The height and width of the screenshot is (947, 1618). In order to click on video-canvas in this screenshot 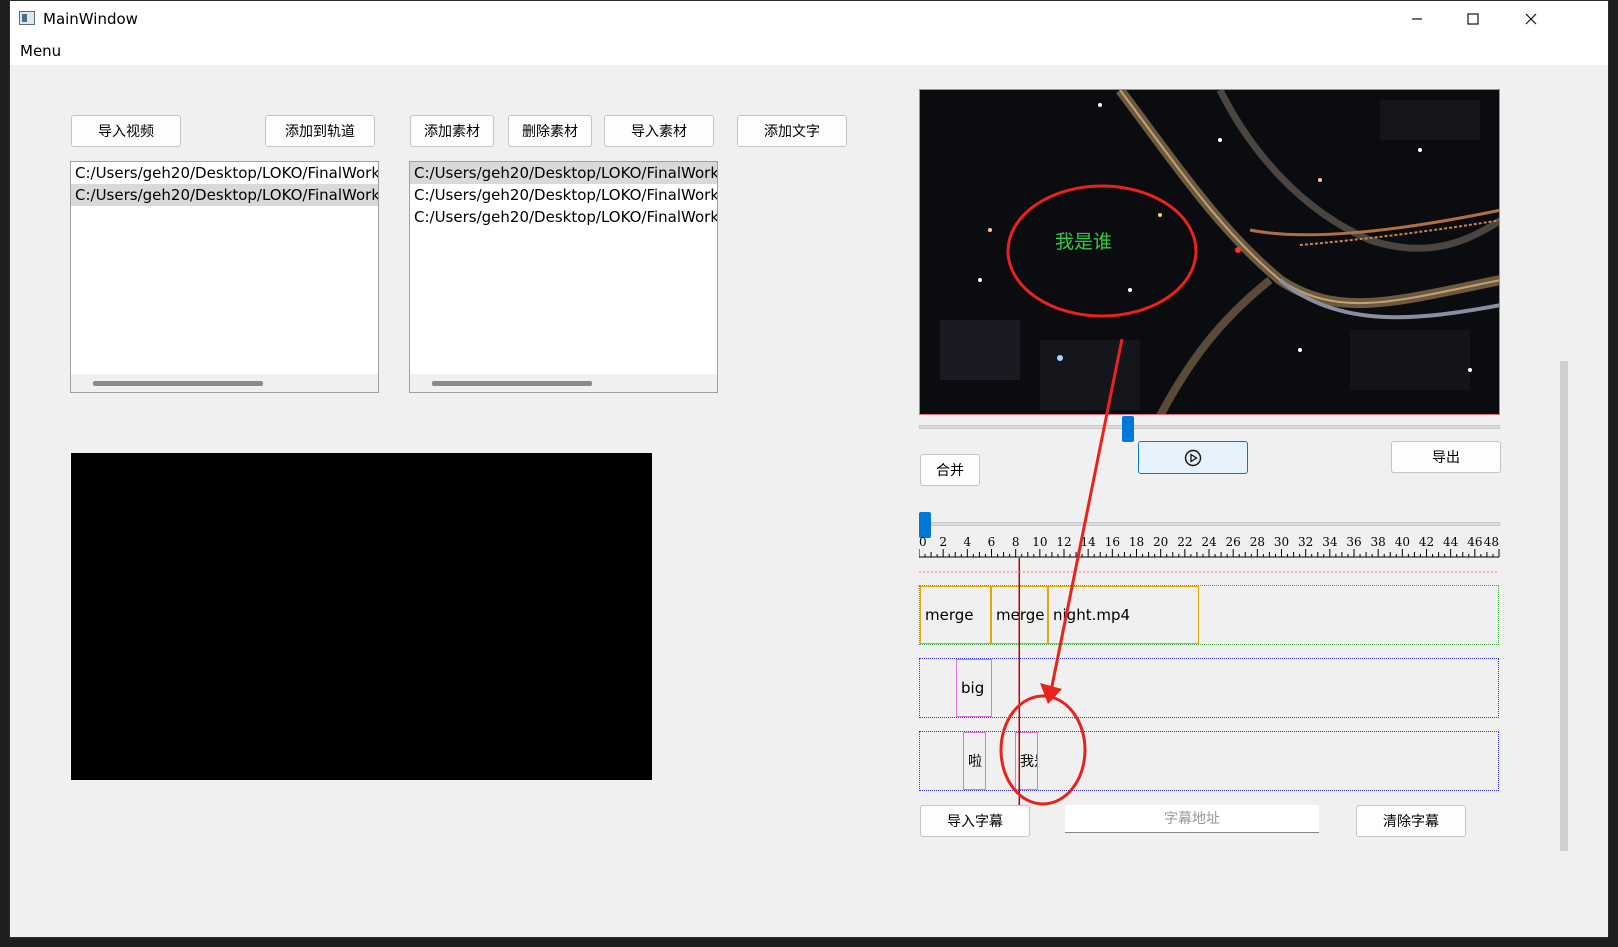, I will do `click(361, 616)`.